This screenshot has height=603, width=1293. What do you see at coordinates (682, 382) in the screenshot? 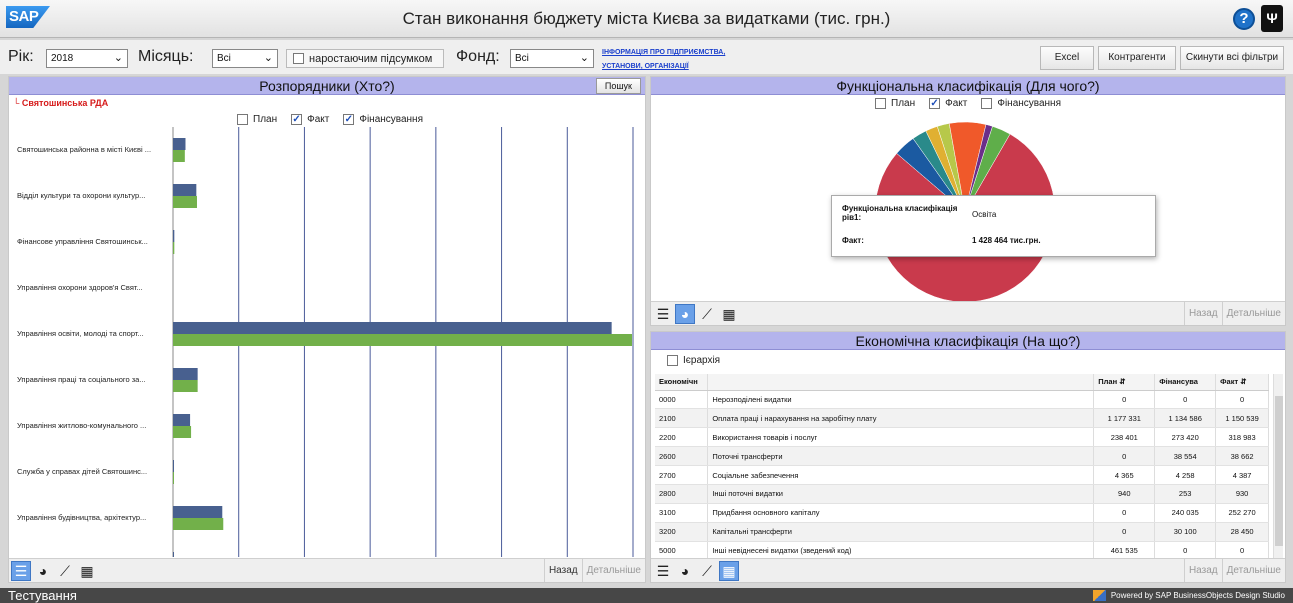
I see `column-header-code: Економічн` at bounding box center [682, 382].